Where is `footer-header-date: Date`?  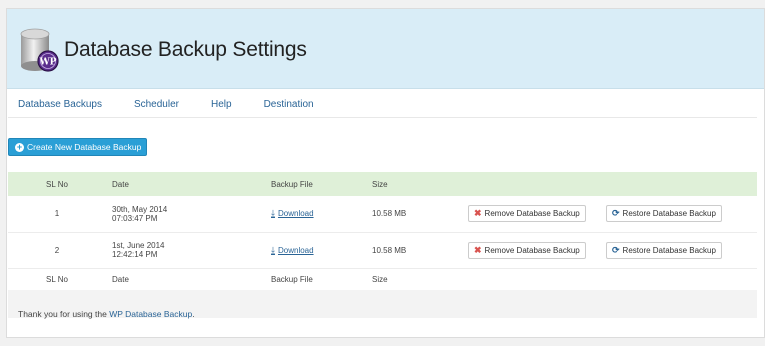 footer-header-date: Date is located at coordinates (120, 279).